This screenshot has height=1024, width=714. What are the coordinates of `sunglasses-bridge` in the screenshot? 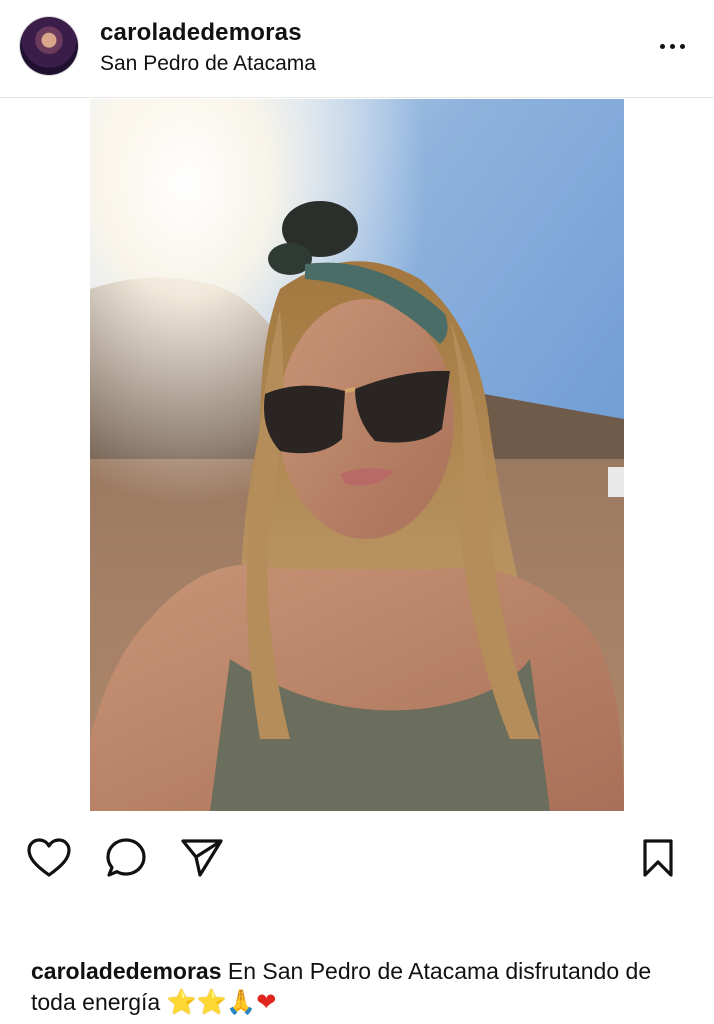 It's located at (350, 390).